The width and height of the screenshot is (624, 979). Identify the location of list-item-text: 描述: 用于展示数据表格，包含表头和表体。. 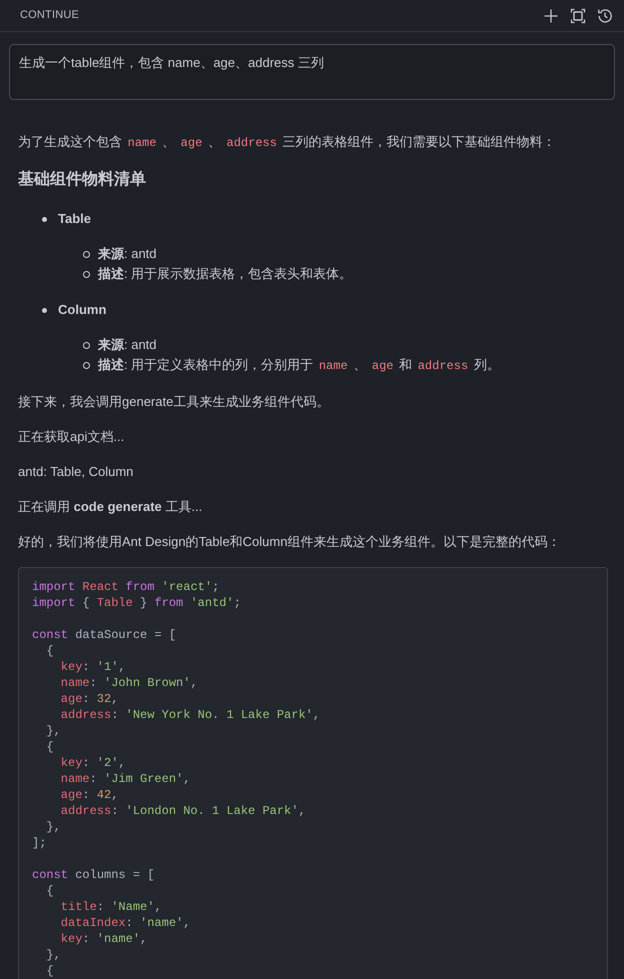
(225, 274).